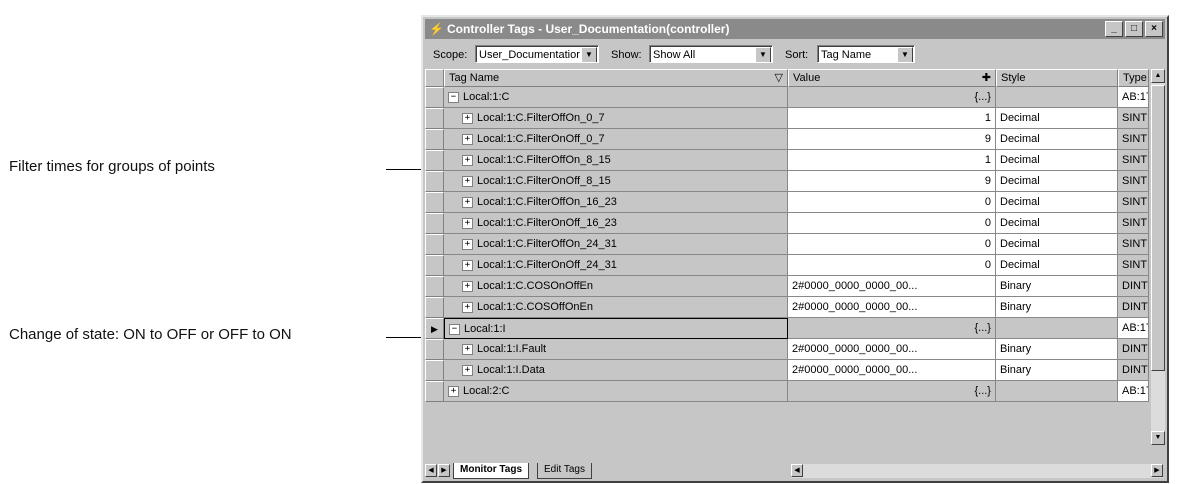 This screenshot has width=1181, height=484. What do you see at coordinates (616, 349) in the screenshot?
I see `tag-name-cell: + Local:1:I.Fault` at bounding box center [616, 349].